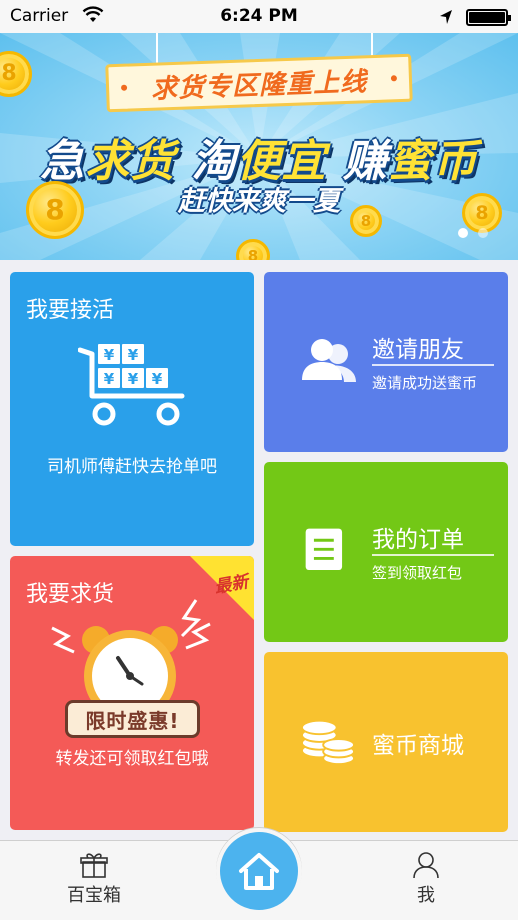 Image resolution: width=518 pixels, height=920 pixels. Describe the element at coordinates (132, 759) in the screenshot. I see `request-goods-caption: 转发还可领取红包哦` at that location.